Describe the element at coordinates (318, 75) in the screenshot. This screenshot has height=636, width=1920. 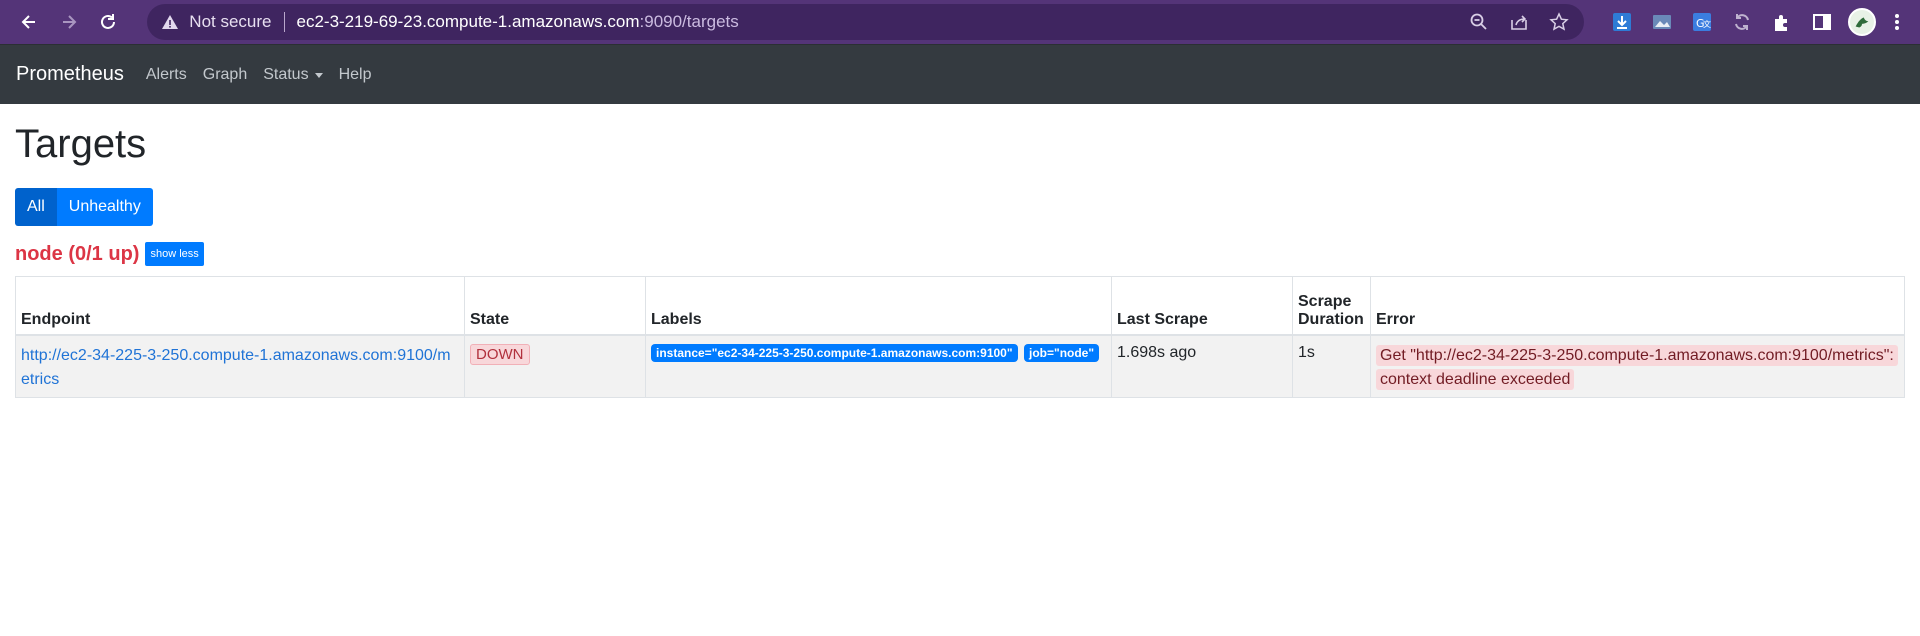
I see `caret-down-icon` at that location.